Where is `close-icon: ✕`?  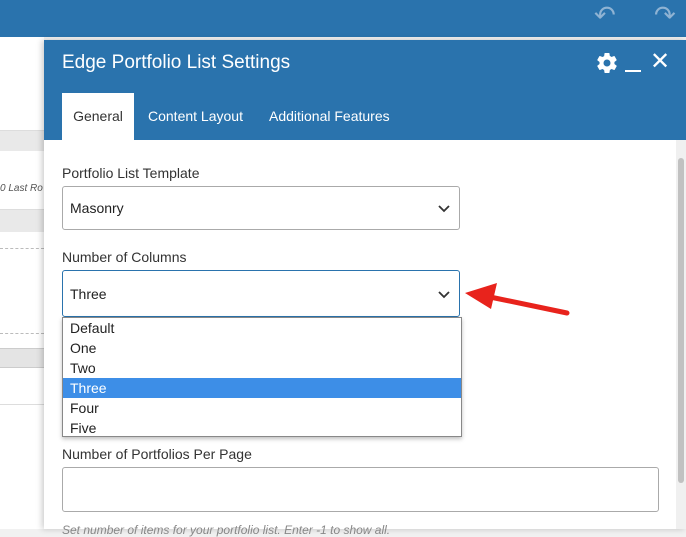
close-icon: ✕ is located at coordinates (660, 62).